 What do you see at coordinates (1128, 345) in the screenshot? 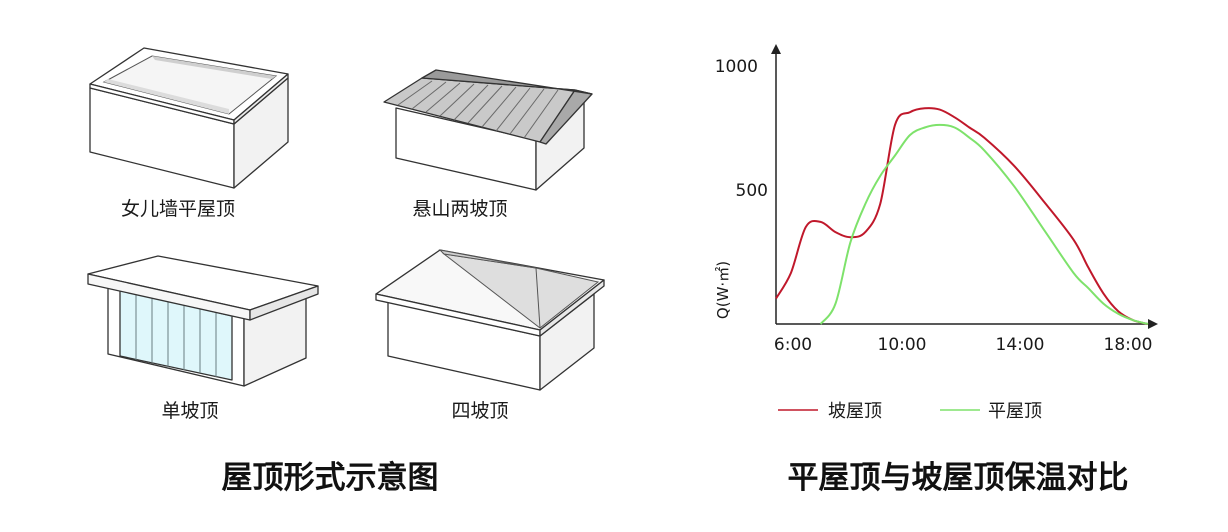
I see `x-tick-label: 18:00` at bounding box center [1128, 345].